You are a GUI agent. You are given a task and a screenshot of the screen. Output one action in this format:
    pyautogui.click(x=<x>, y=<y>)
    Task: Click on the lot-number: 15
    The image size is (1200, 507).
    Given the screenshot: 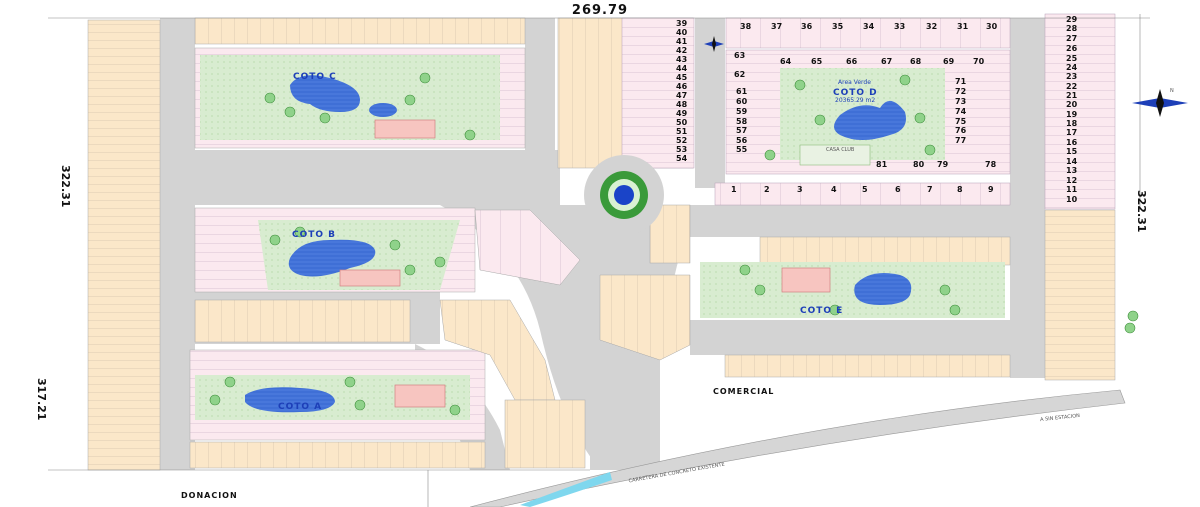 What is the action you would take?
    pyautogui.click(x=1072, y=151)
    